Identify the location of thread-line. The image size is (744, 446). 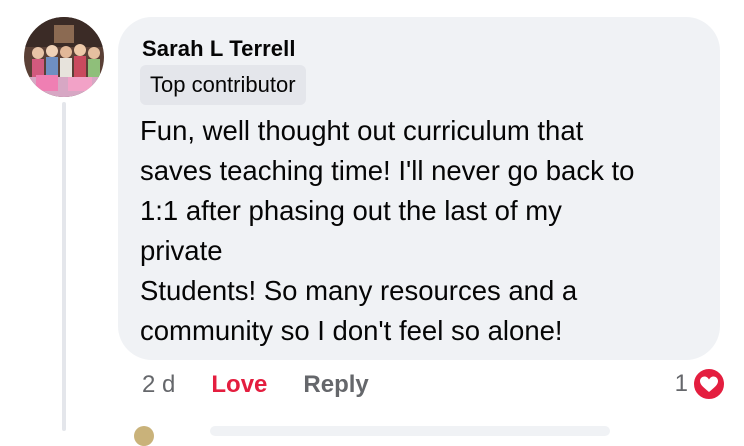
(64, 266).